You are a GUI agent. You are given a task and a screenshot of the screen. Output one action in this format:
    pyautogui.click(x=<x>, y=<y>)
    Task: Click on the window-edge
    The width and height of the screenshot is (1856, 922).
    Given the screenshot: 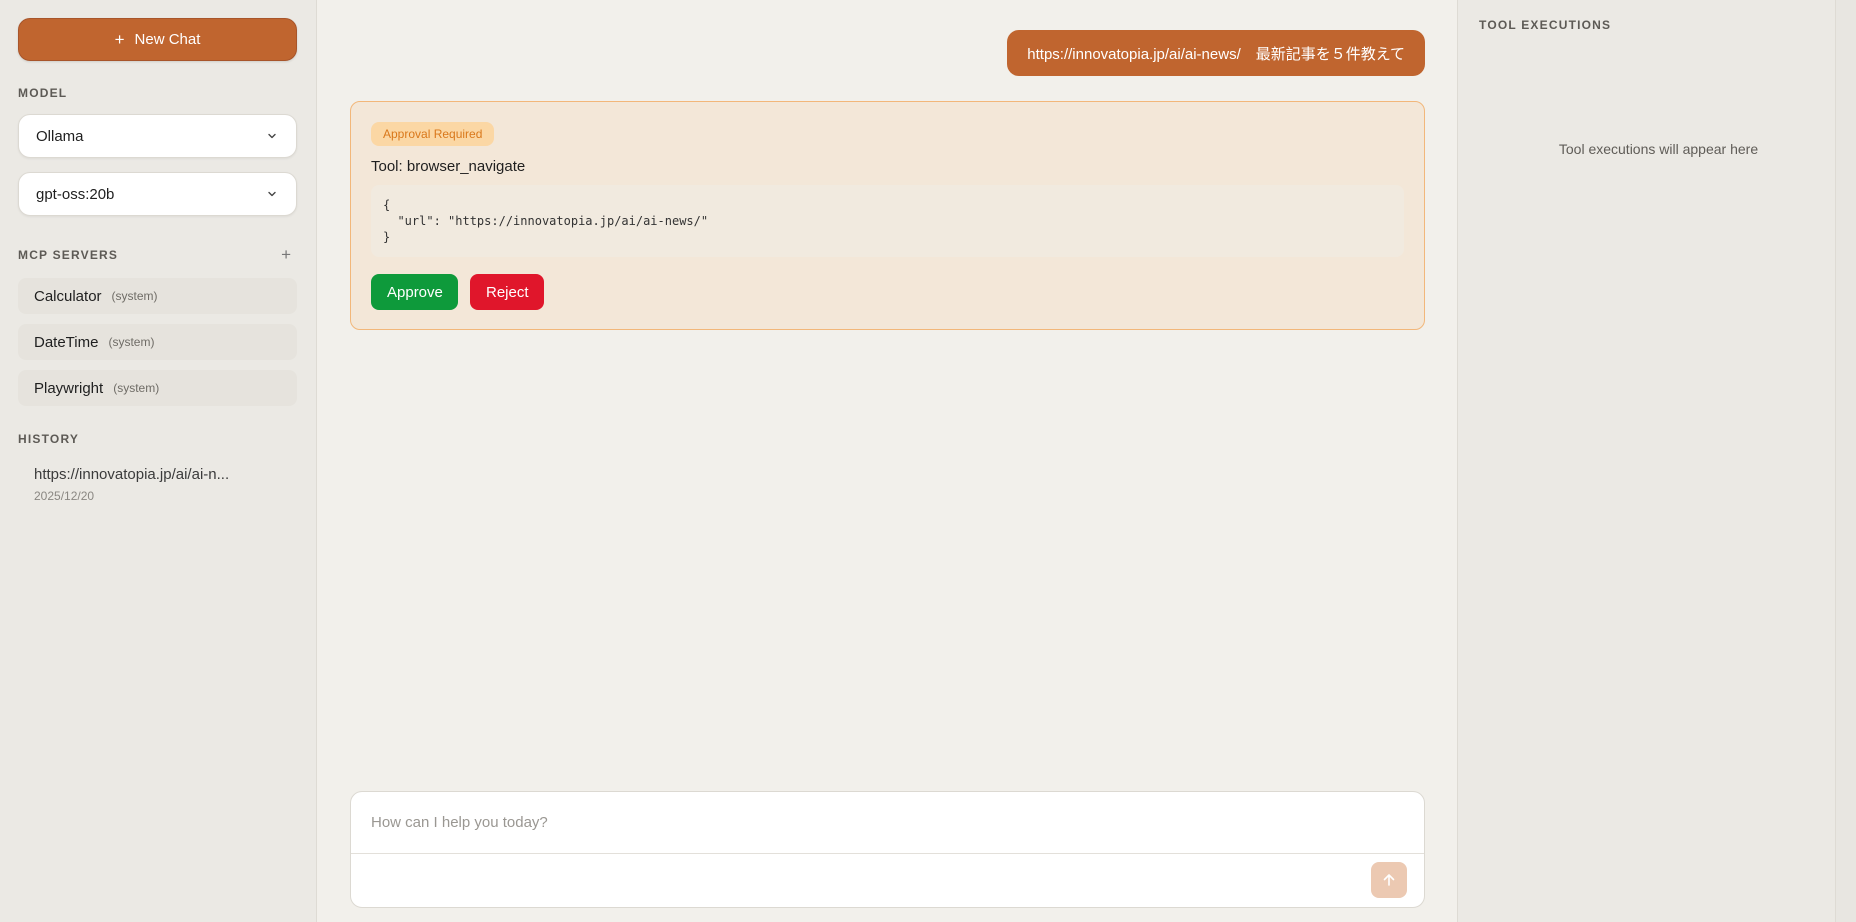 What is the action you would take?
    pyautogui.click(x=1845, y=461)
    